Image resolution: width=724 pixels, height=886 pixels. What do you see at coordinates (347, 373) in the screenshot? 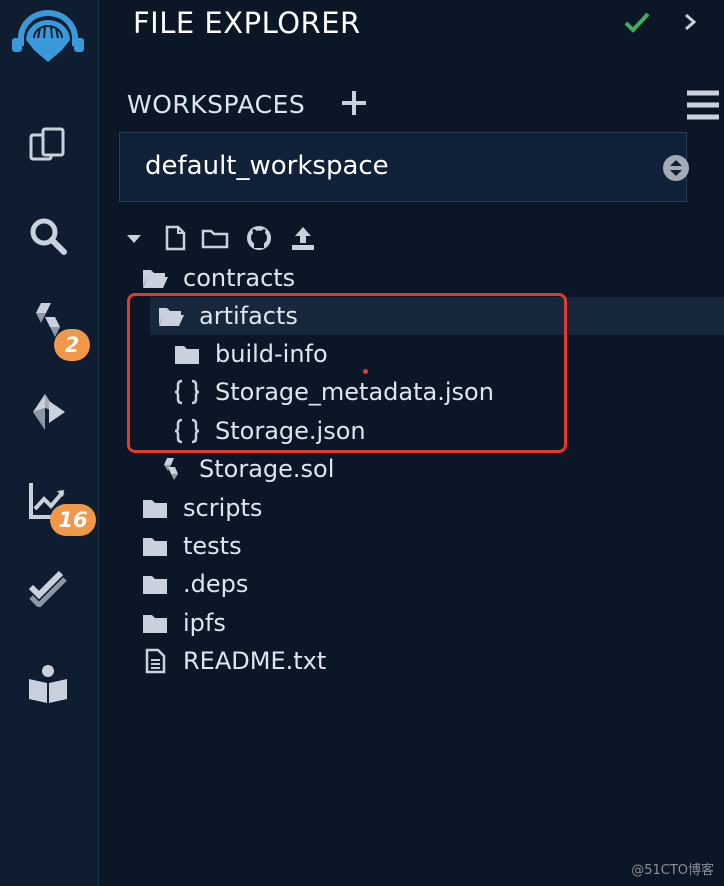
I see `annotation-highlight-box` at bounding box center [347, 373].